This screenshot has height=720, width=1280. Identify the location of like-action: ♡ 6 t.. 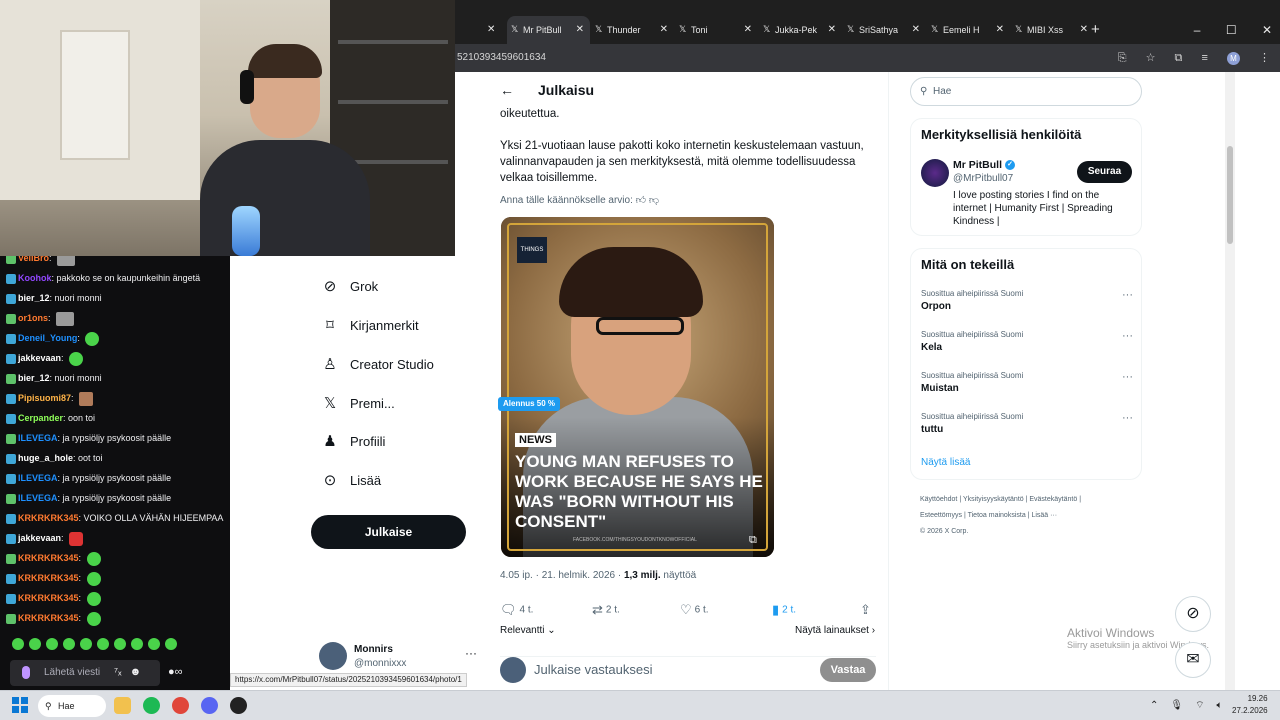
(694, 610).